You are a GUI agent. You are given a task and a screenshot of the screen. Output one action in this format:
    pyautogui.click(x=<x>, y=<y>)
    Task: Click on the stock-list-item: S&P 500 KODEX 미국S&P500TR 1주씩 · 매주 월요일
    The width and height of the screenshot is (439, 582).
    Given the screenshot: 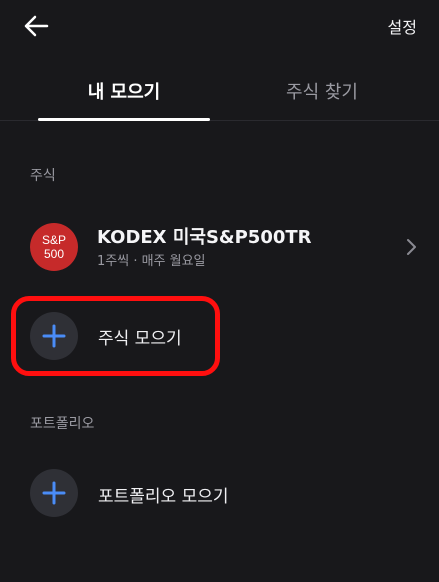 What is the action you would take?
    pyautogui.click(x=219, y=248)
    